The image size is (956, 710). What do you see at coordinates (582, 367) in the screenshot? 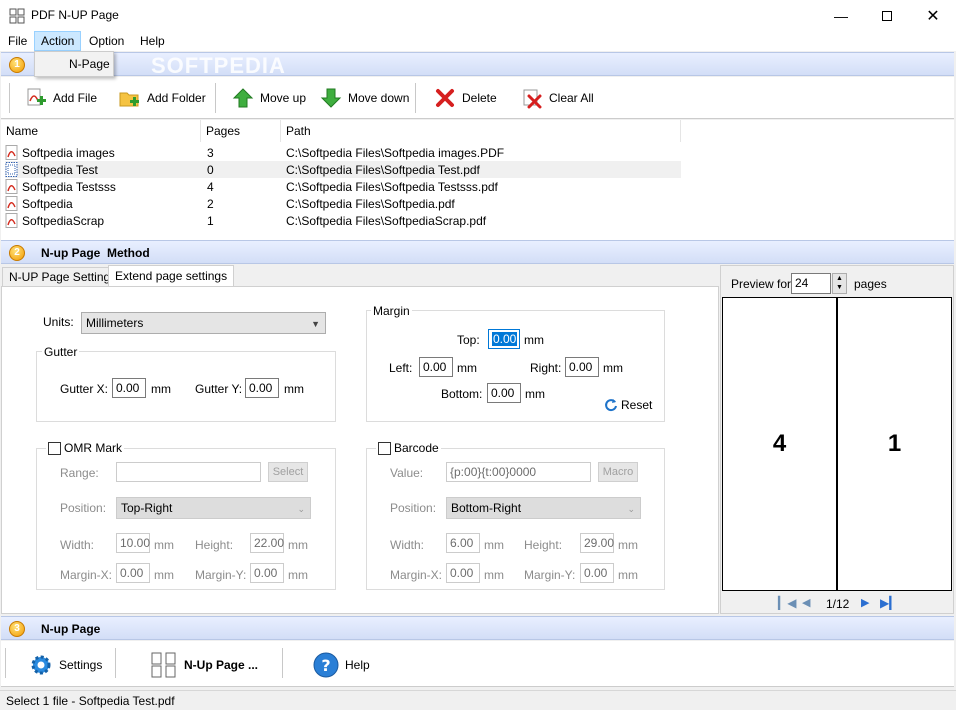
I see `right-input: 0.00` at bounding box center [582, 367].